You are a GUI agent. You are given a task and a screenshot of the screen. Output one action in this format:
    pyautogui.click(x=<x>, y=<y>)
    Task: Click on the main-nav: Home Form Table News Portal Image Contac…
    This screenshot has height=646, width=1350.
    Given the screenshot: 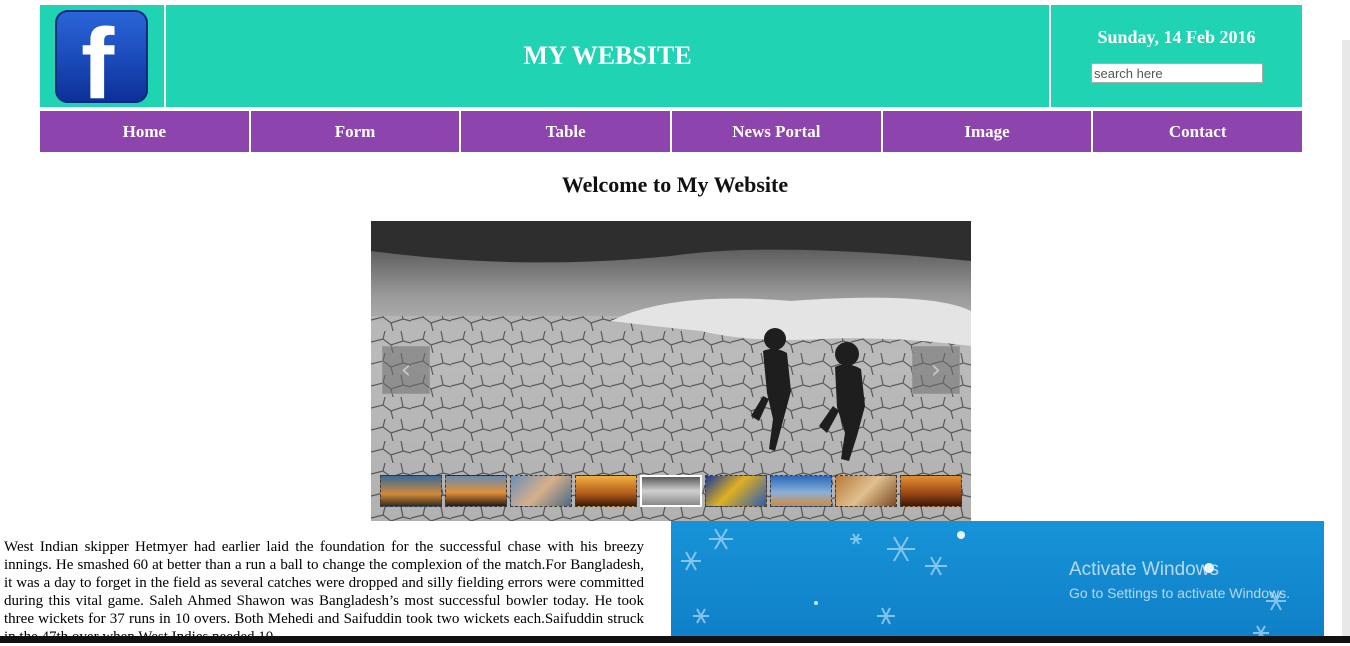 What is the action you would take?
    pyautogui.click(x=671, y=131)
    